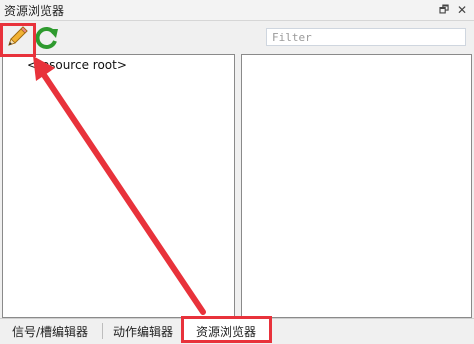 The image size is (474, 344). I want to click on annotation-highlight-edit, so click(18, 40).